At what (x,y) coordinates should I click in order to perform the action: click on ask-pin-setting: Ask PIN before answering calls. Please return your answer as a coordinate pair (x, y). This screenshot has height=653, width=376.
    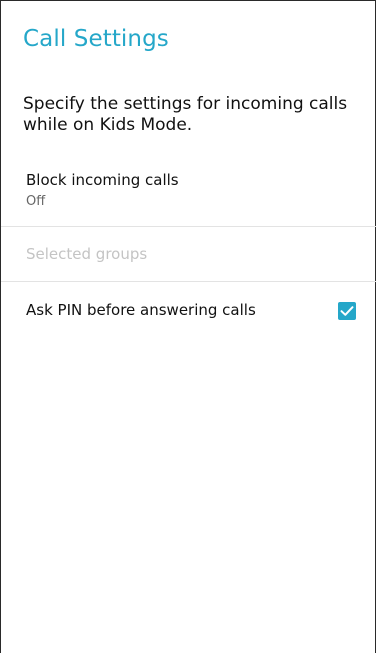
    Looking at the image, I should click on (188, 310).